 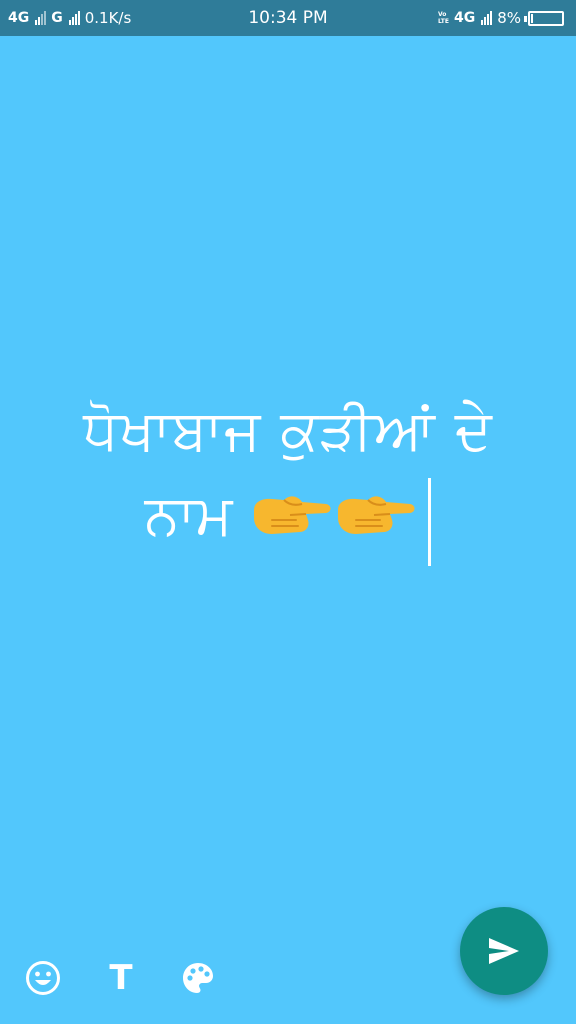 I want to click on volte-top-label: Vo, so click(x=442, y=14).